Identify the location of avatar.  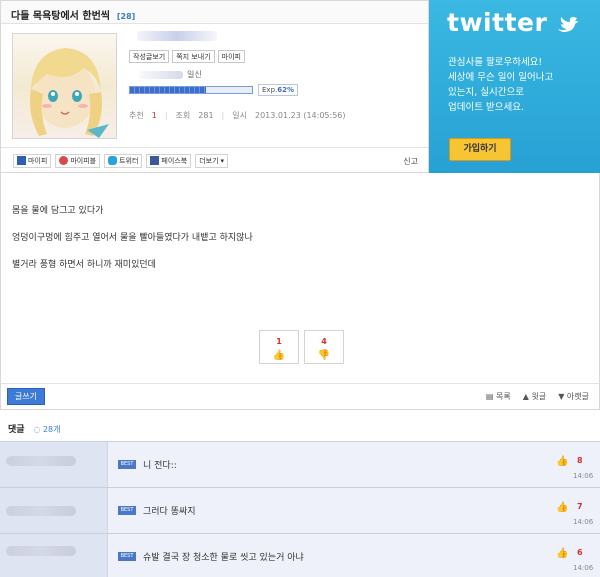
(64, 86).